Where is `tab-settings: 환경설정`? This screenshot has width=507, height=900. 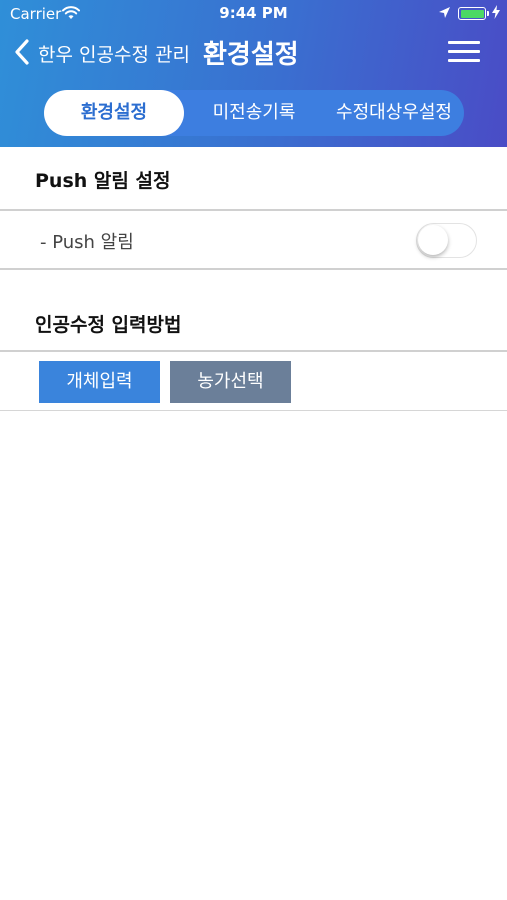 tab-settings: 환경설정 is located at coordinates (114, 113).